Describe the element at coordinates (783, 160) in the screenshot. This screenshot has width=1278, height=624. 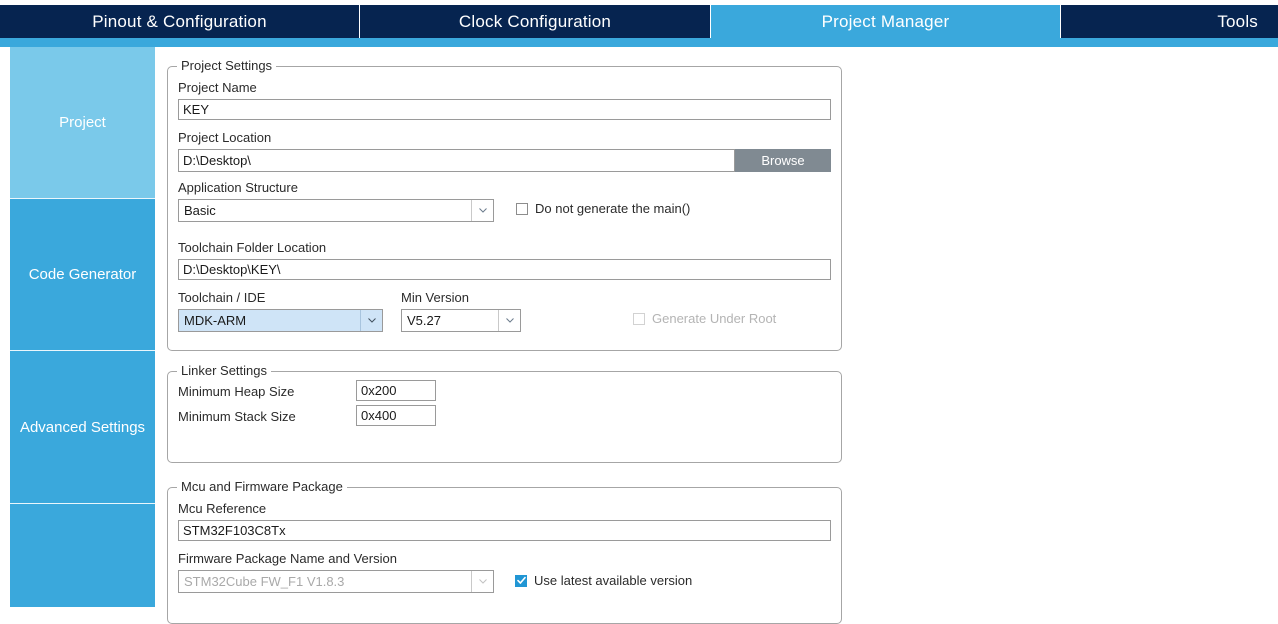
I see `browse-button: Browse` at that location.